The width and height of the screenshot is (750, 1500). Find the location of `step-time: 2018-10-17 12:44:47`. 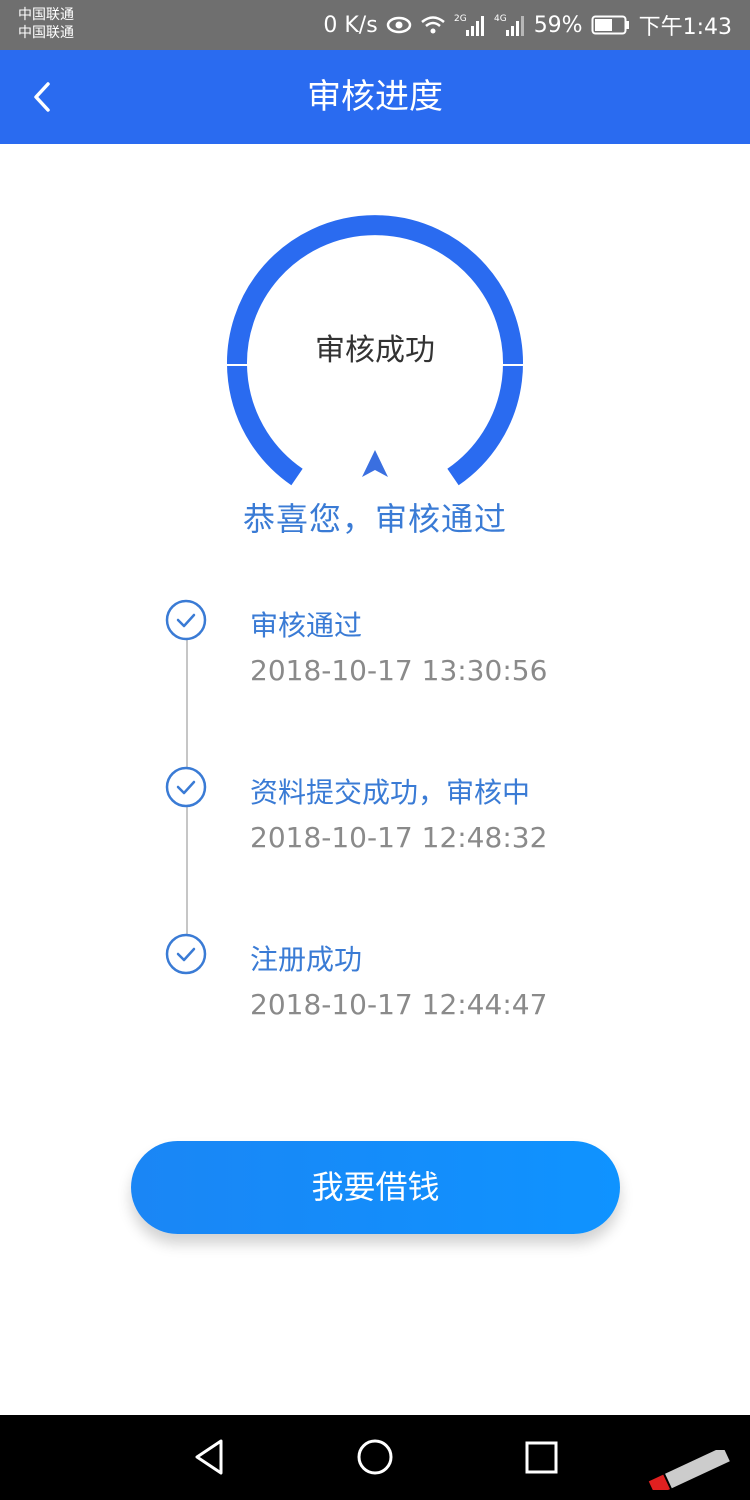

step-time: 2018-10-17 12:44:47 is located at coordinates (399, 1004).